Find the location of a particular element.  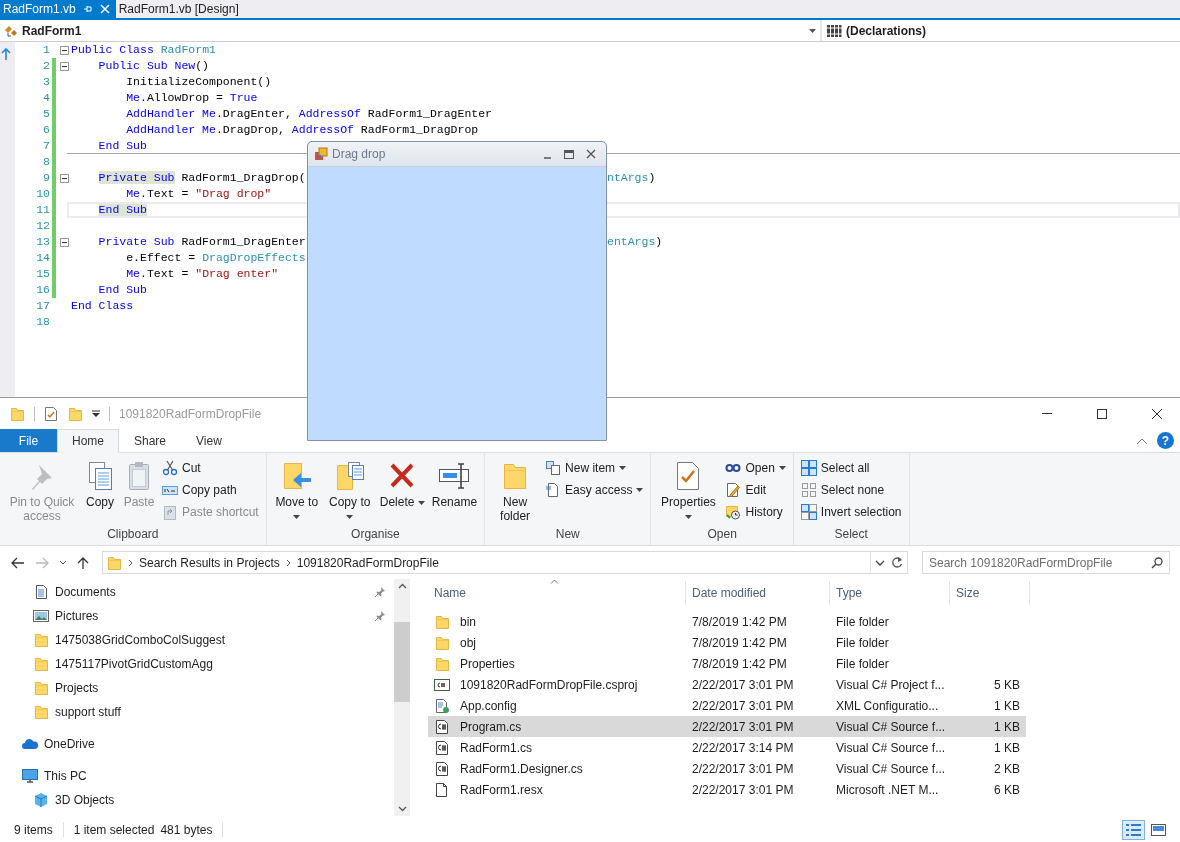

column-header: Name is located at coordinates (557, 593).